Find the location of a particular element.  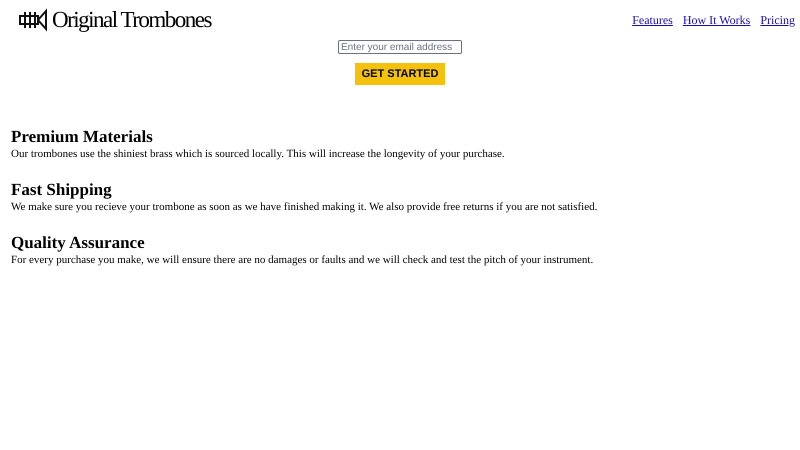

feature-title: Fast Shipping is located at coordinates (62, 190).